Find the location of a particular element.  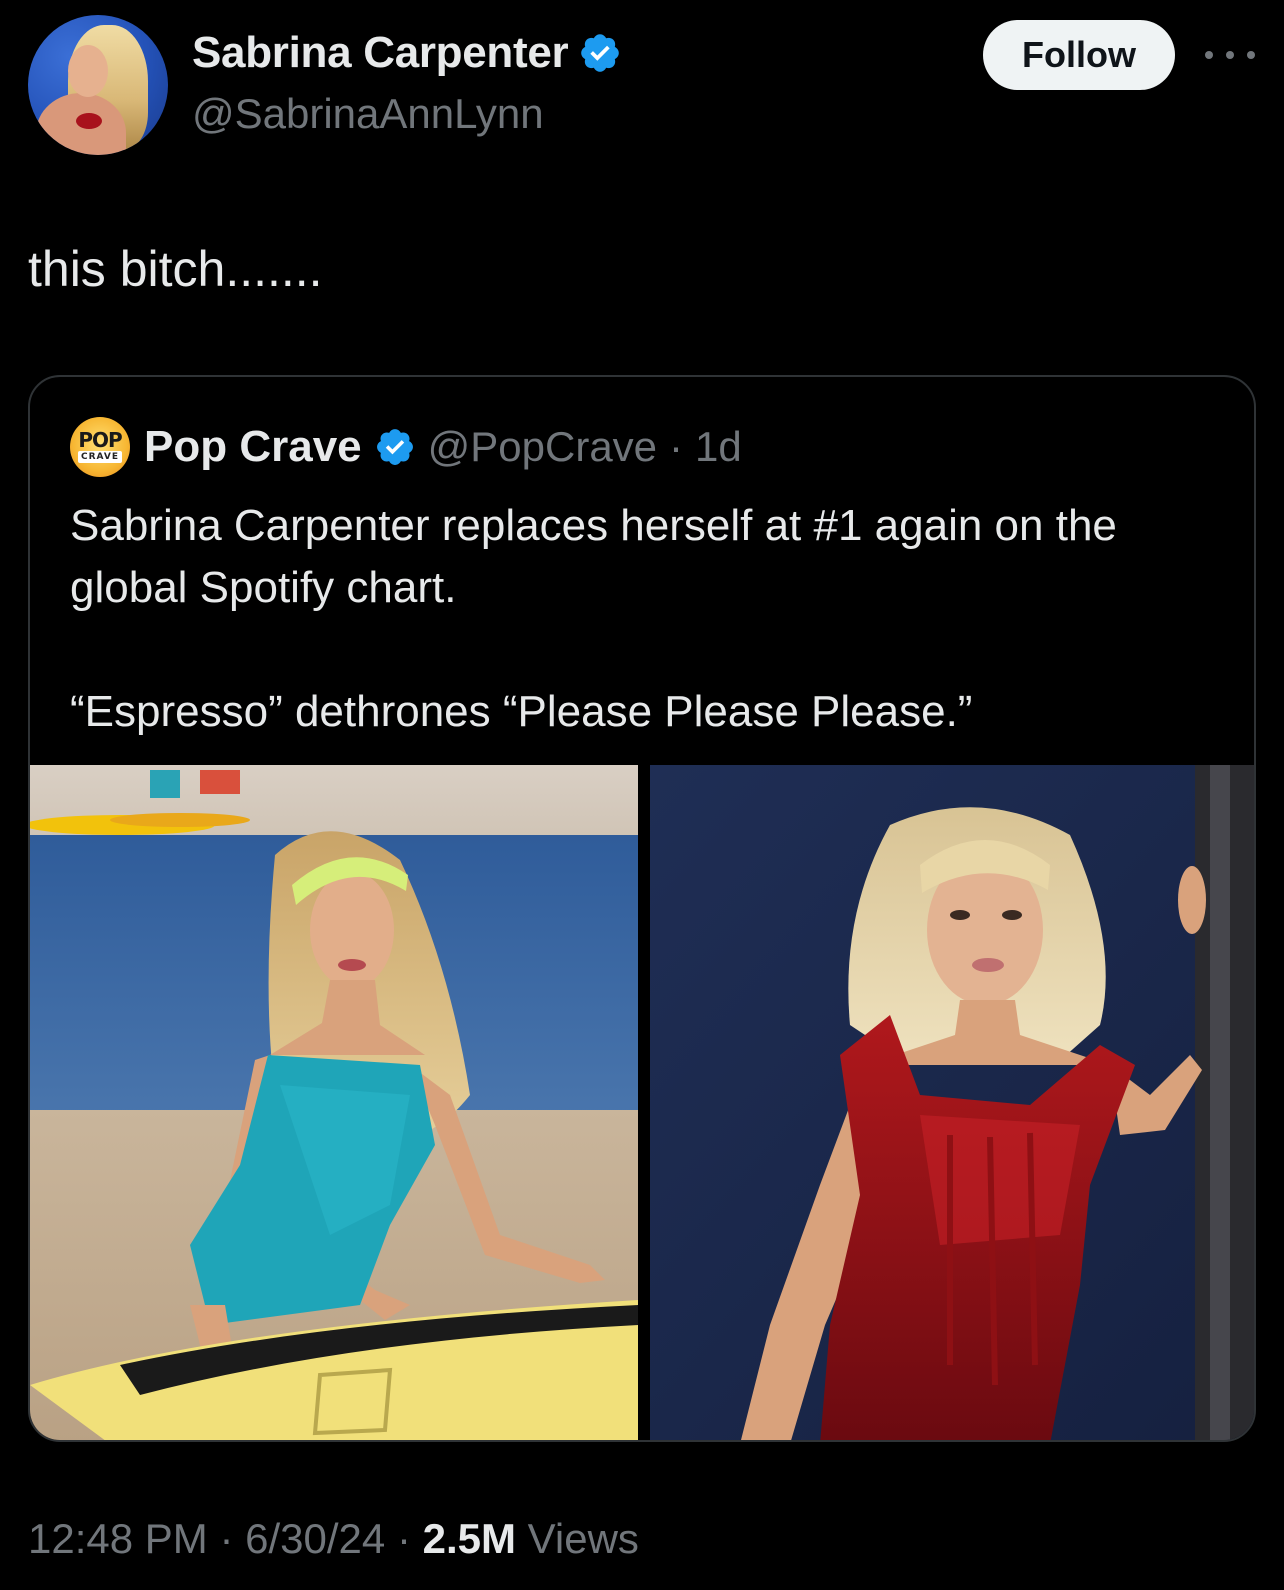

tweet-metadata: 12:48 PM · 6/30/24 · 2.5M Views is located at coordinates (333, 1539).